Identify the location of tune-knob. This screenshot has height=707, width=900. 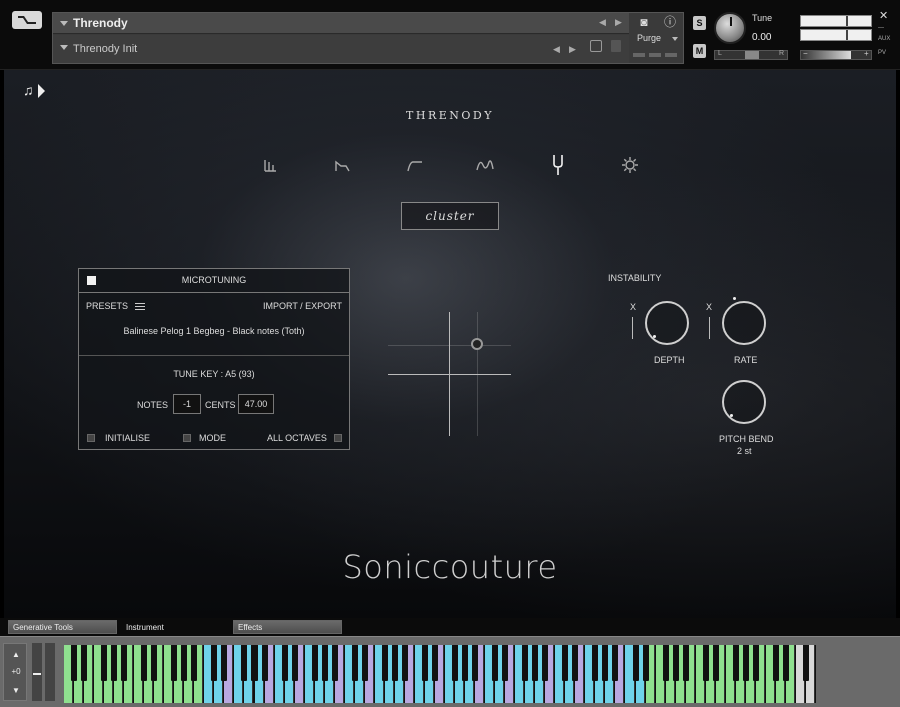
(730, 28).